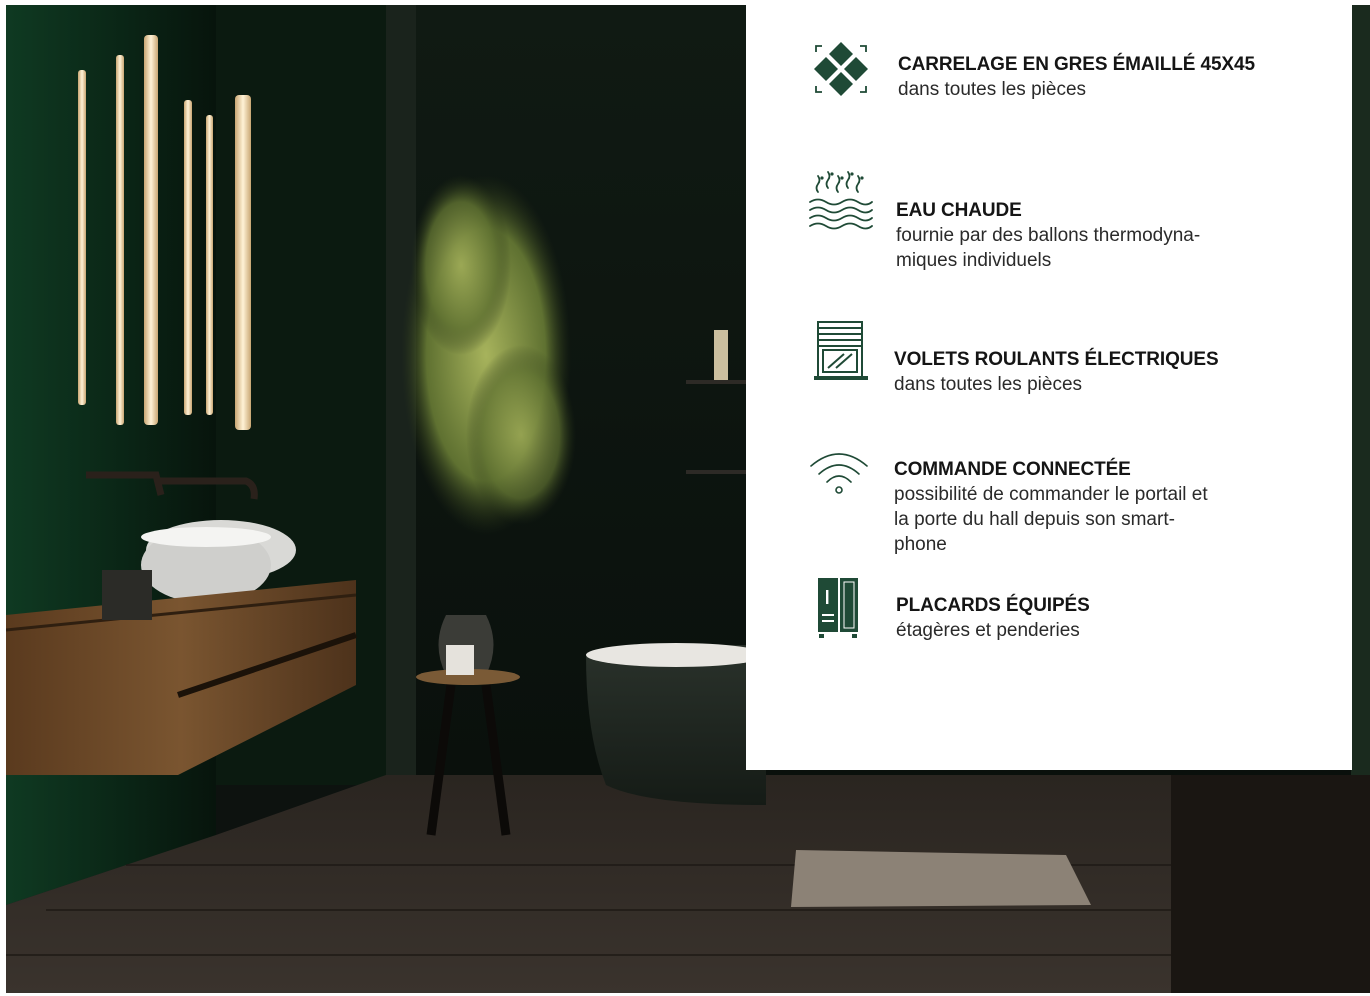  I want to click on wifi-icon, so click(839, 474).